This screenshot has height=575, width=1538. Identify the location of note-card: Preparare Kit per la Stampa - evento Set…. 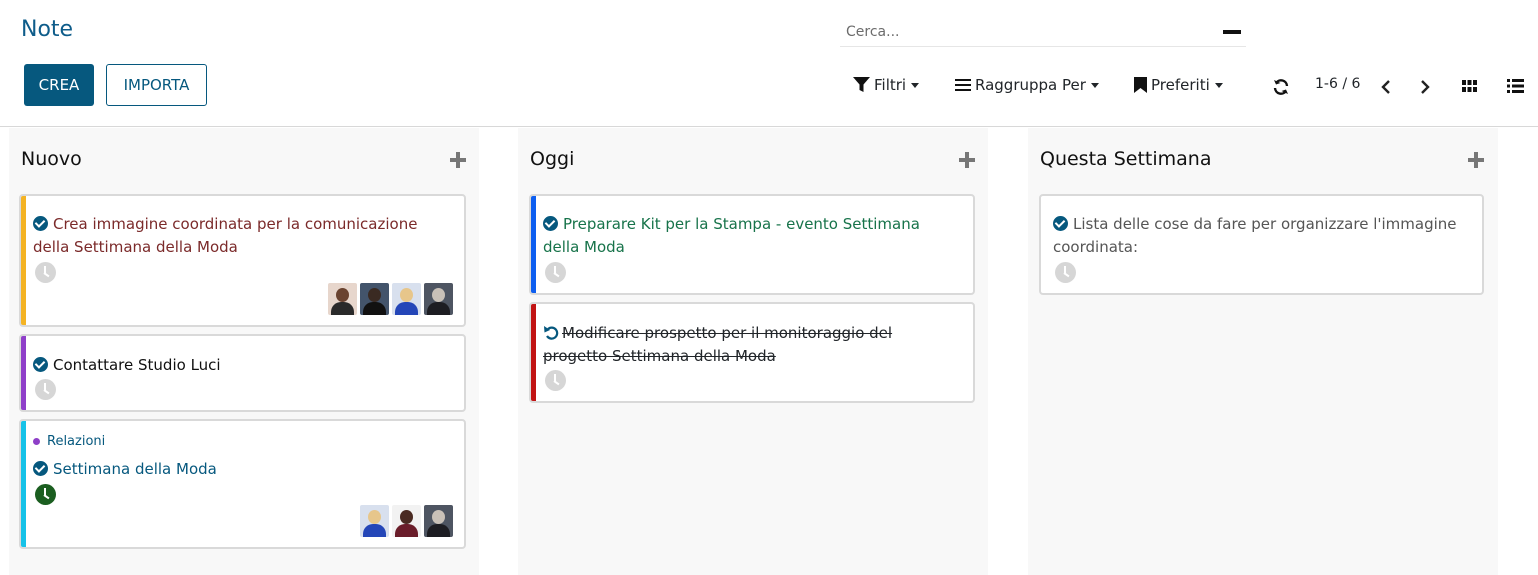
(752, 244).